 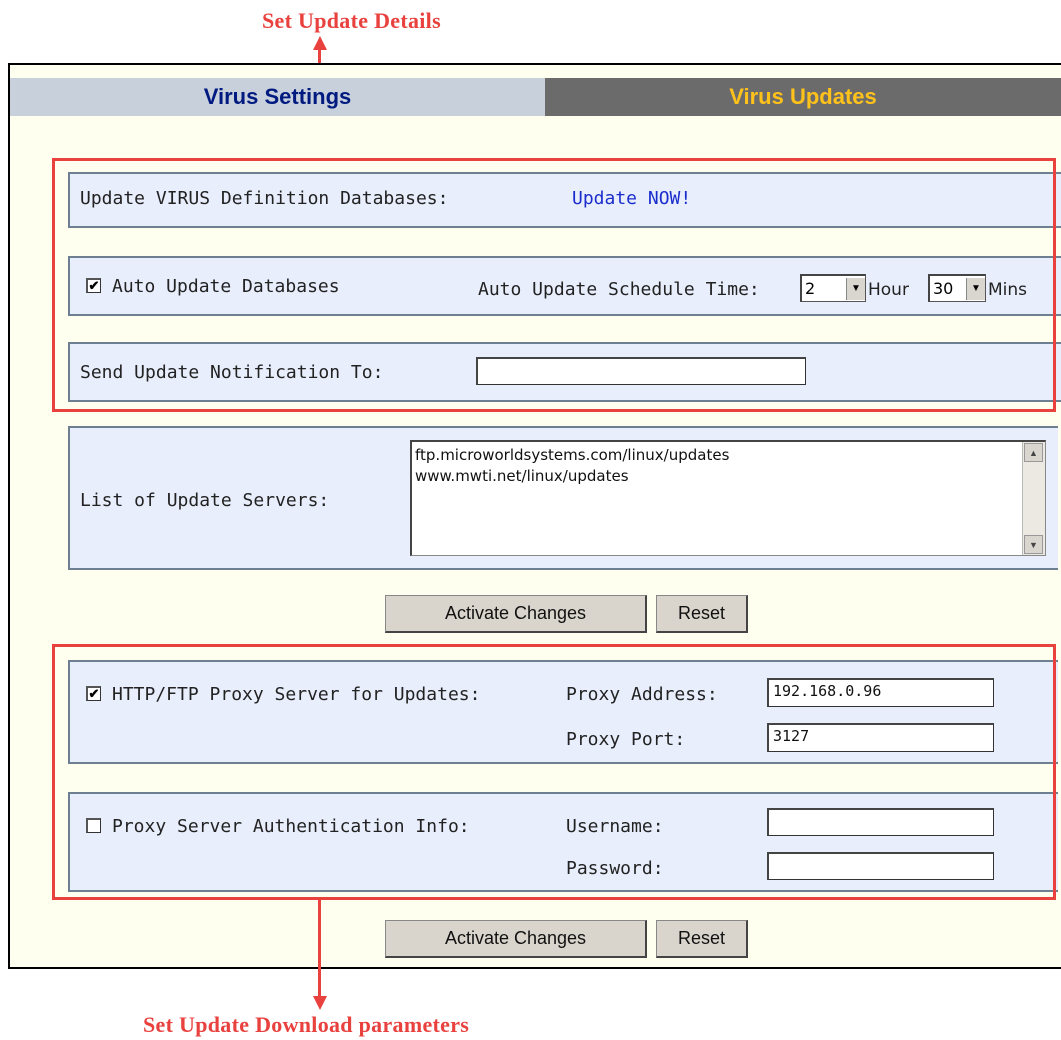 I want to click on scroll-down-icon: ▼, so click(x=1033, y=544).